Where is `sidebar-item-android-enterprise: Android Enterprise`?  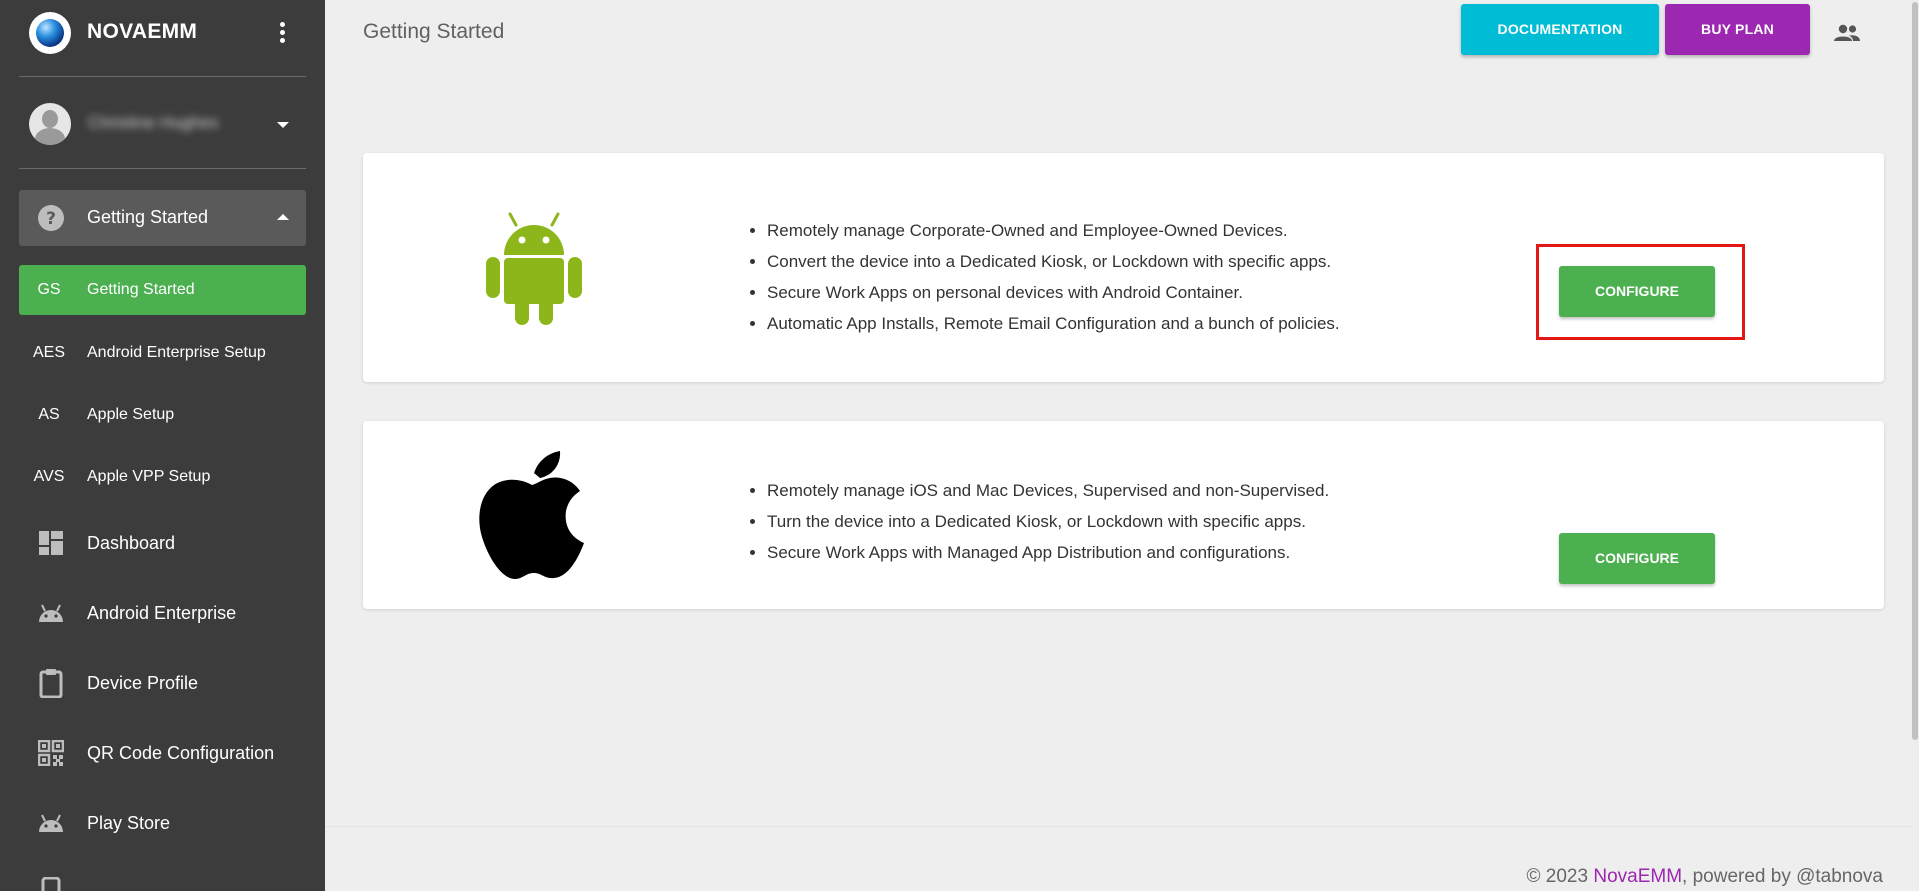 sidebar-item-android-enterprise: Android Enterprise is located at coordinates (162, 613).